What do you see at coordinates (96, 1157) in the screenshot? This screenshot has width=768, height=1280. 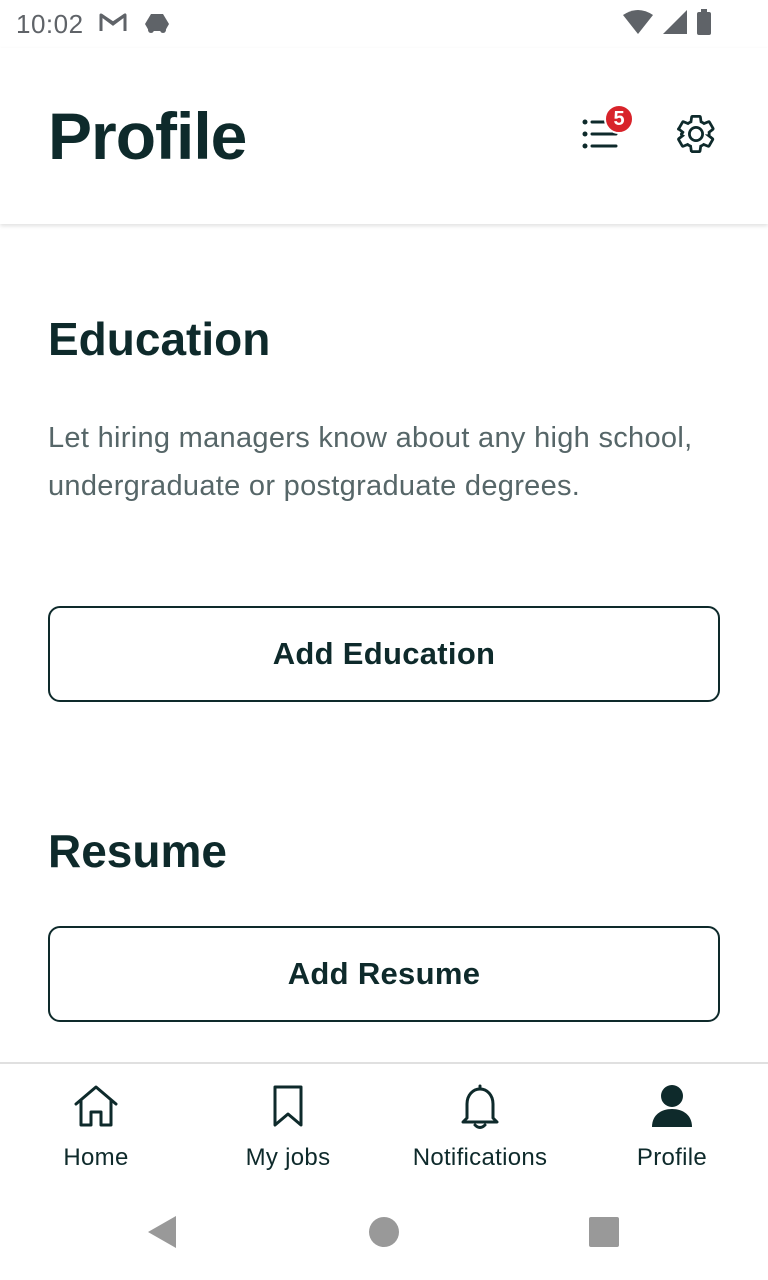 I see `nav-label-home: Home` at bounding box center [96, 1157].